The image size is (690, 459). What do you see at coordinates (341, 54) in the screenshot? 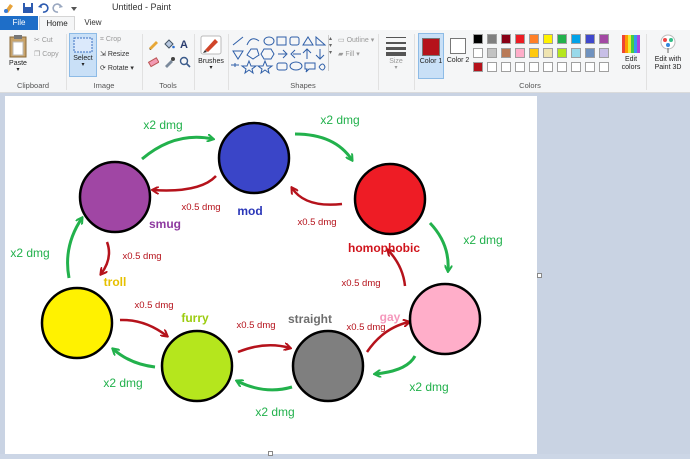
I see `fill-icon: ▰` at bounding box center [341, 54].